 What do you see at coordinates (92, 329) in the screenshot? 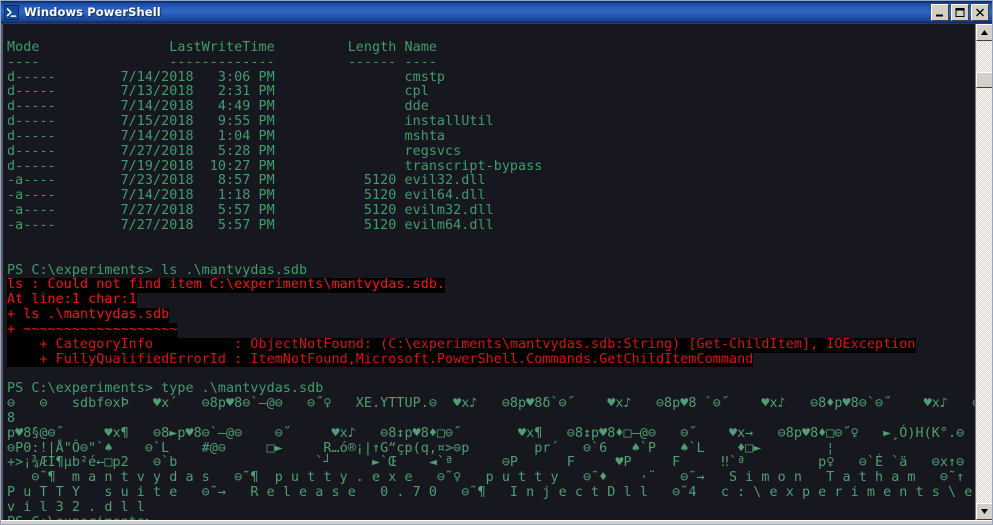
I see `console-line-text: + ~~~~~~~~~~~~~~~~~~~` at bounding box center [92, 329].